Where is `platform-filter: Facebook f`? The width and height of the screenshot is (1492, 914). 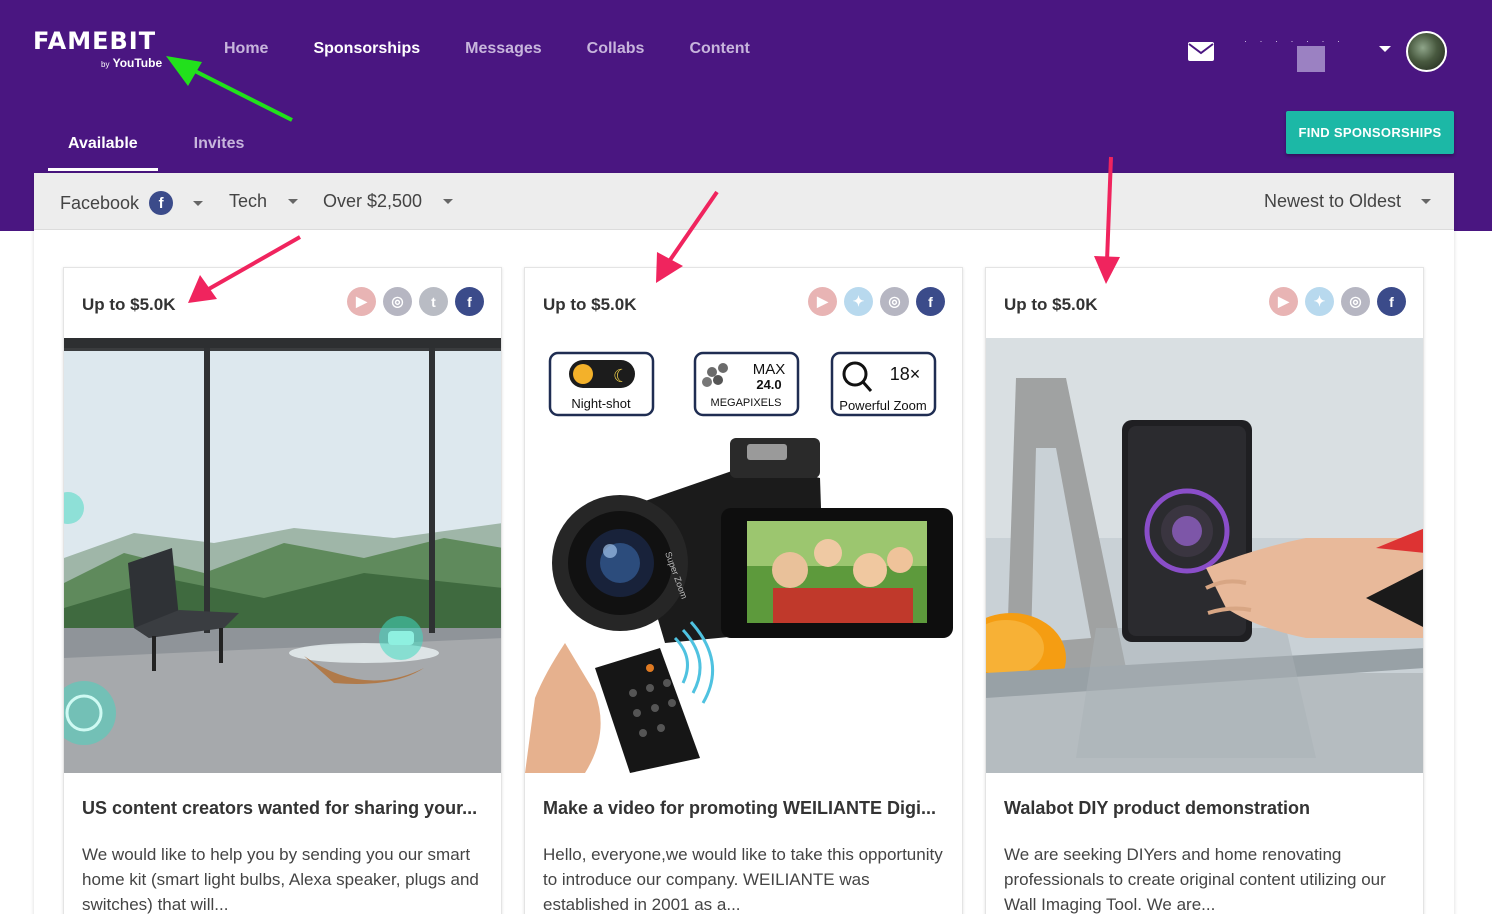
platform-filter: Facebook f is located at coordinates (132, 203).